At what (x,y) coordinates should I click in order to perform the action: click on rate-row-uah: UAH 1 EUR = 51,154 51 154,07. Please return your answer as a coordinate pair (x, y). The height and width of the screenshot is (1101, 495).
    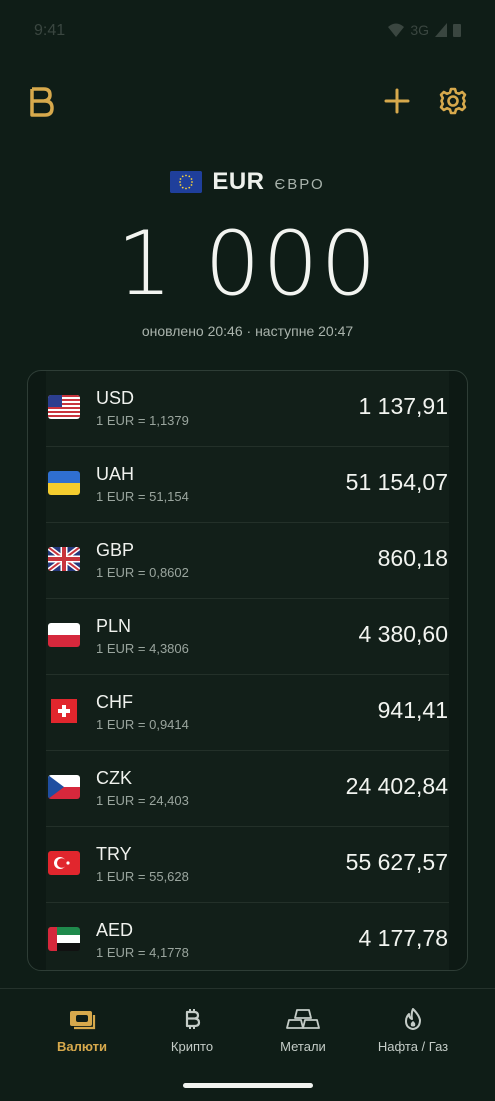
    Looking at the image, I should click on (247, 485).